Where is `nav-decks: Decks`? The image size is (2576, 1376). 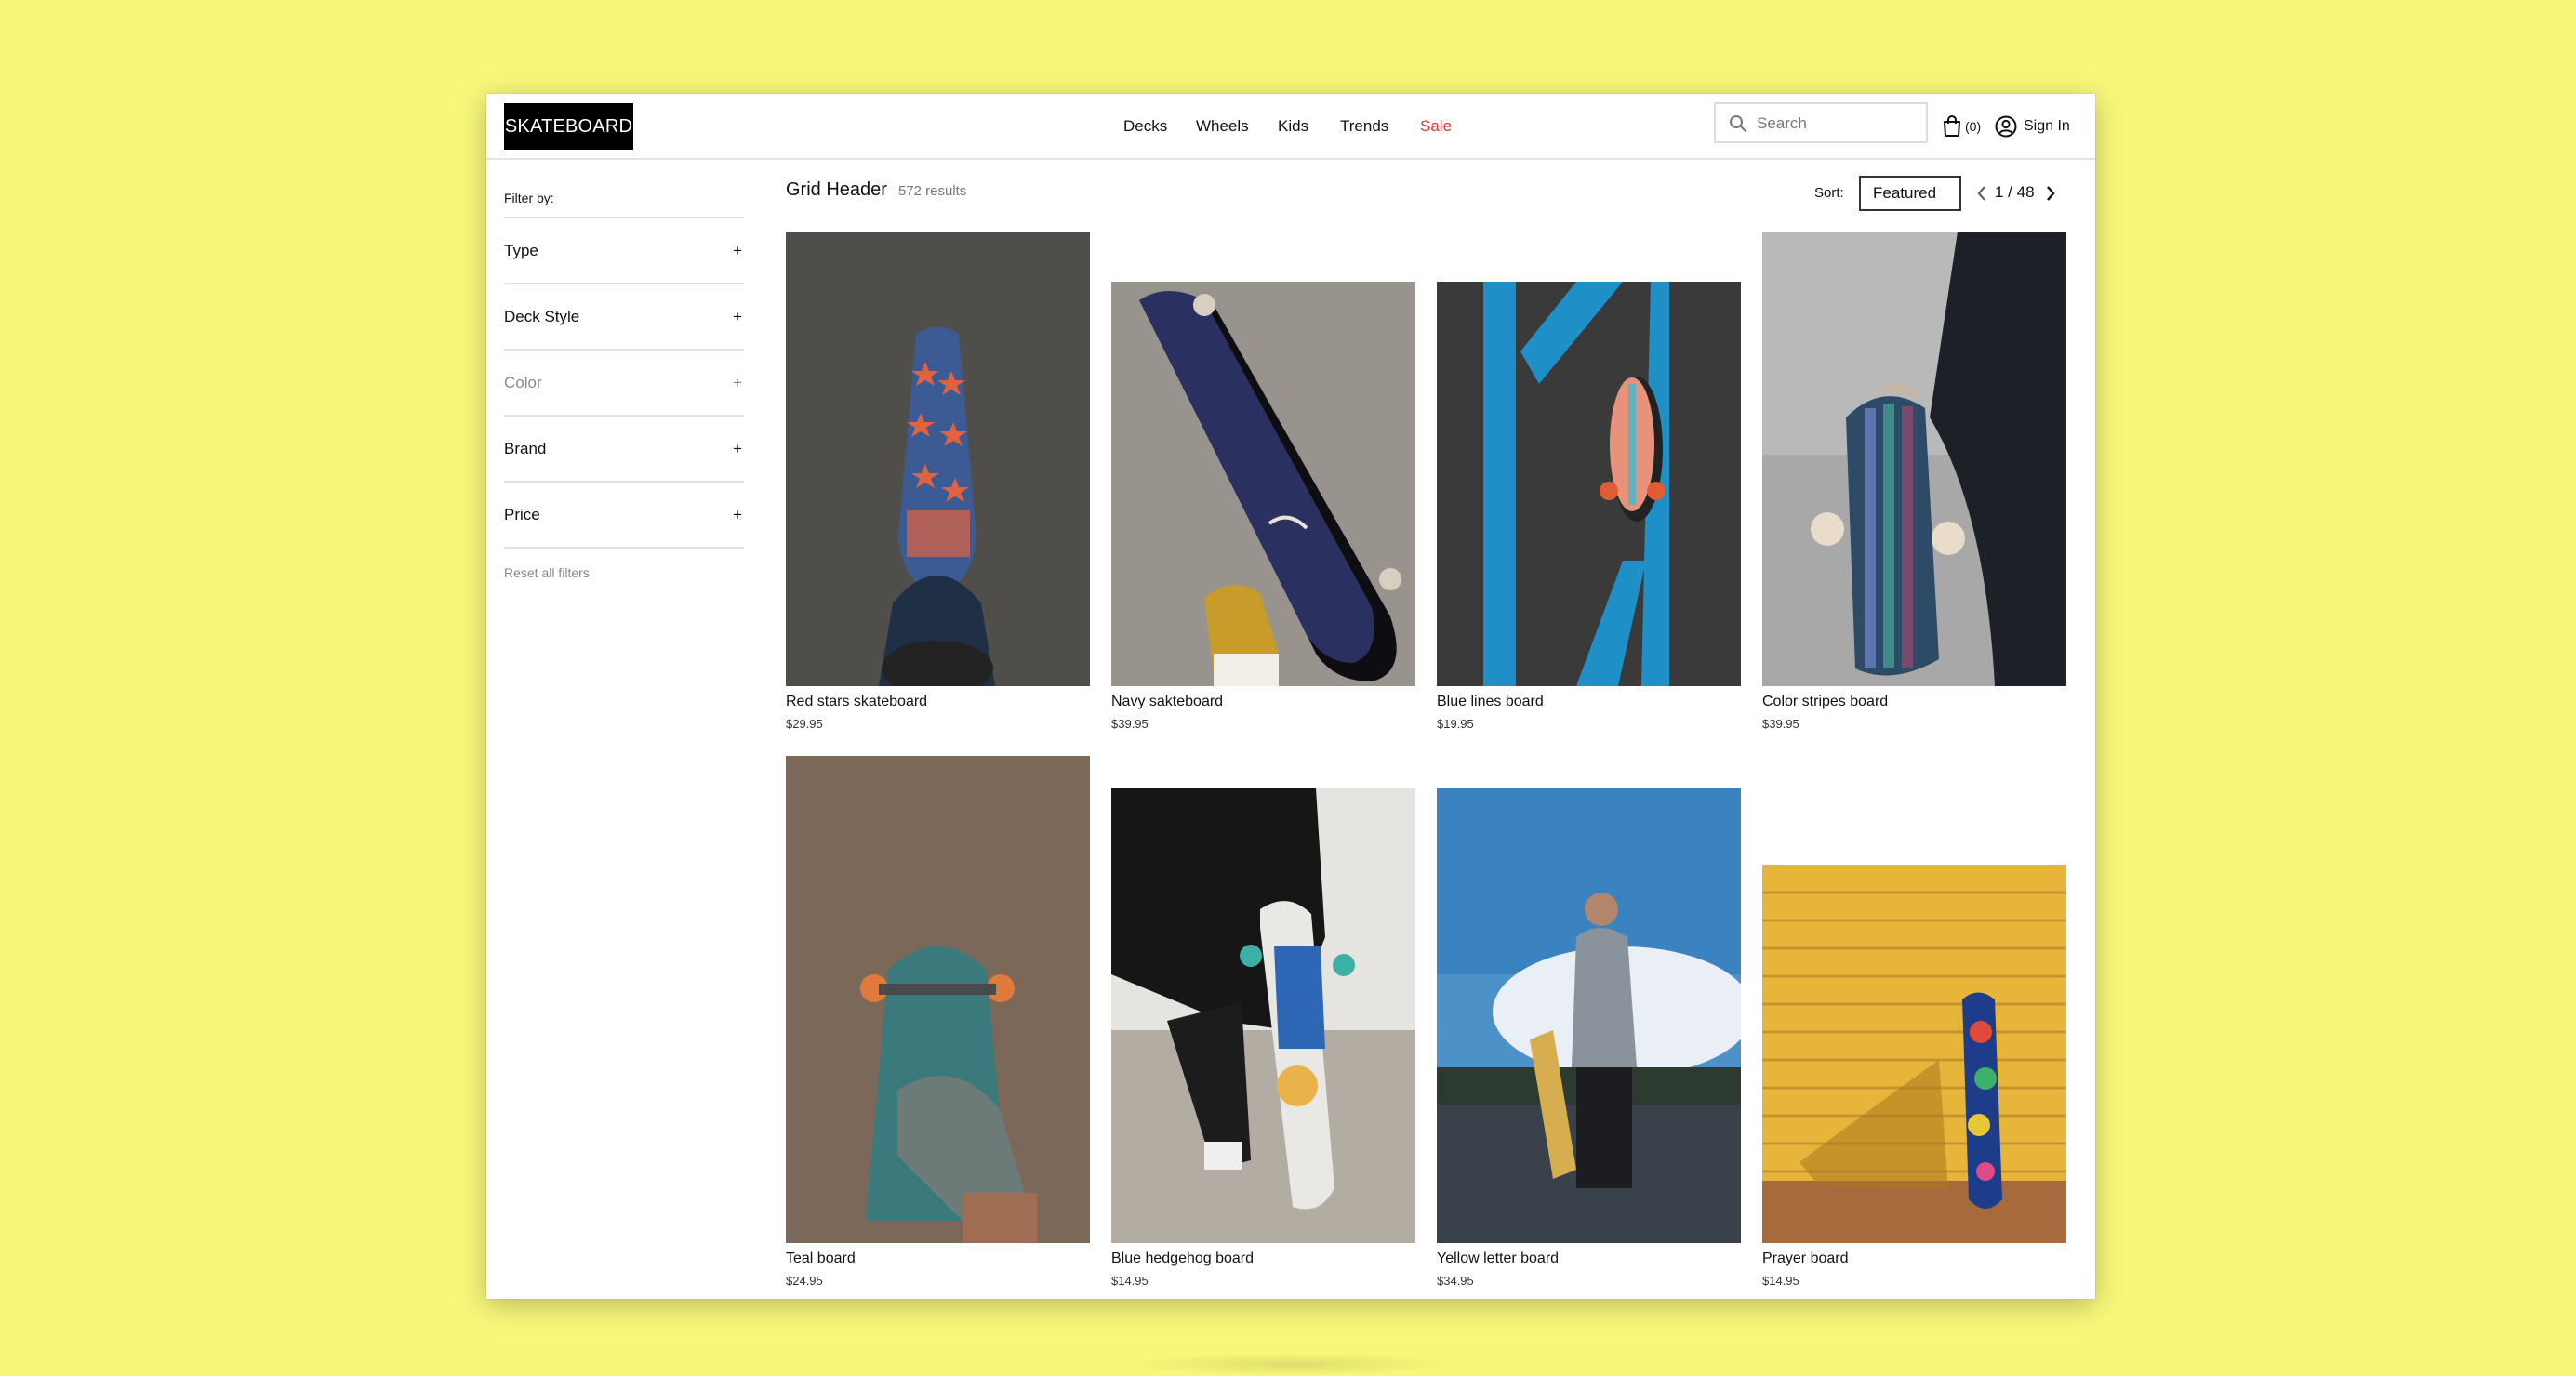 nav-decks: Decks is located at coordinates (1145, 126).